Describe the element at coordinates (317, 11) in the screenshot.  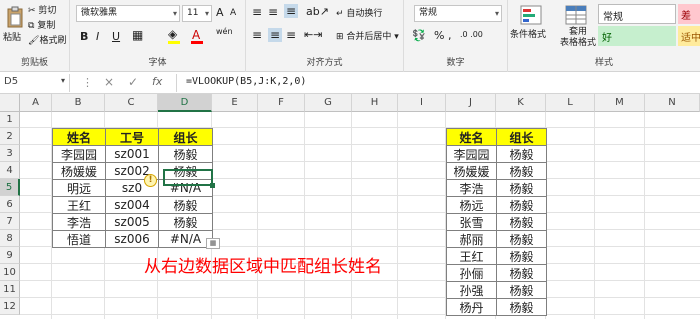
I see `orientation-icon: ab↗` at that location.